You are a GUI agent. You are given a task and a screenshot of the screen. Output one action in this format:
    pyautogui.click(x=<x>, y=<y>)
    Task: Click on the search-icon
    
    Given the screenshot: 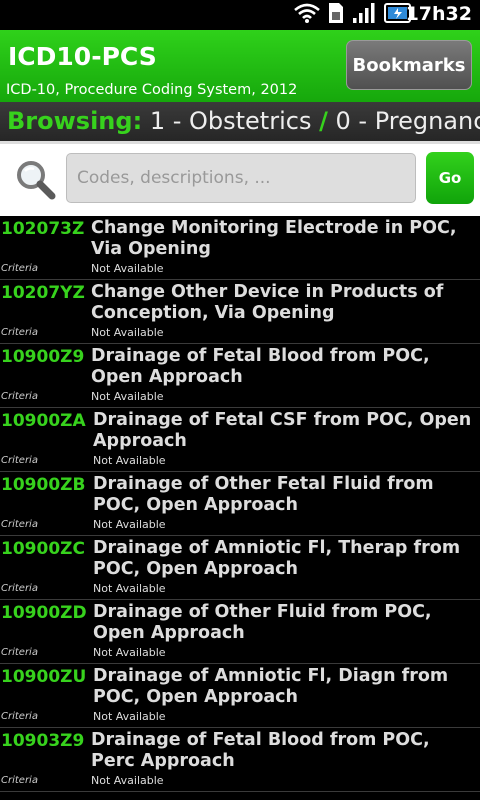 What is the action you would take?
    pyautogui.click(x=35, y=182)
    